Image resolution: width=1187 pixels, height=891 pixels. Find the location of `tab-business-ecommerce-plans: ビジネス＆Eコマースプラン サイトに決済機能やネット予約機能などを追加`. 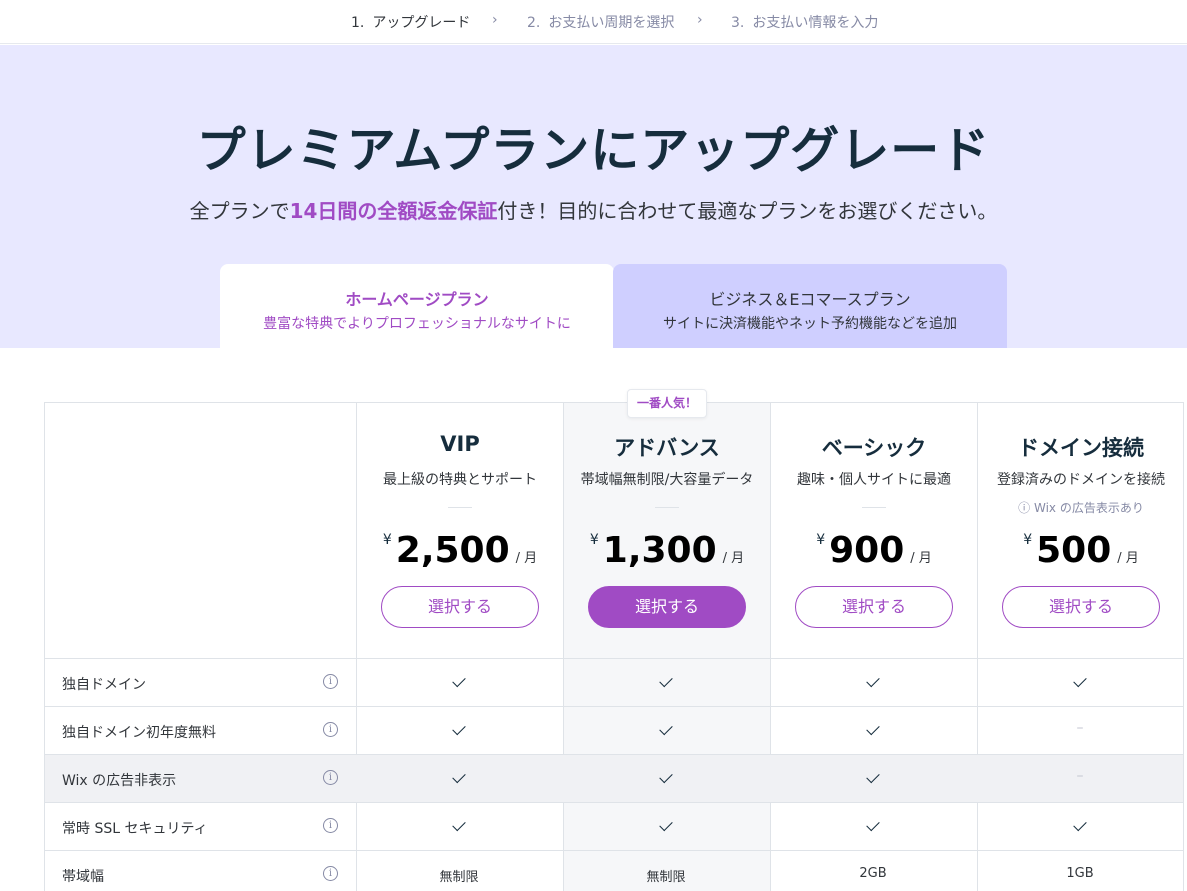

tab-business-ecommerce-plans: ビジネス＆Eコマースプラン サイトに決済機能やネット予約機能などを追加 is located at coordinates (810, 306).